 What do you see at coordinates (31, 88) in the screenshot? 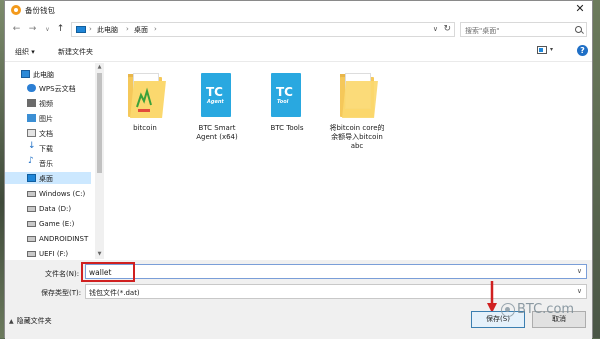
I see `cloud-icon` at bounding box center [31, 88].